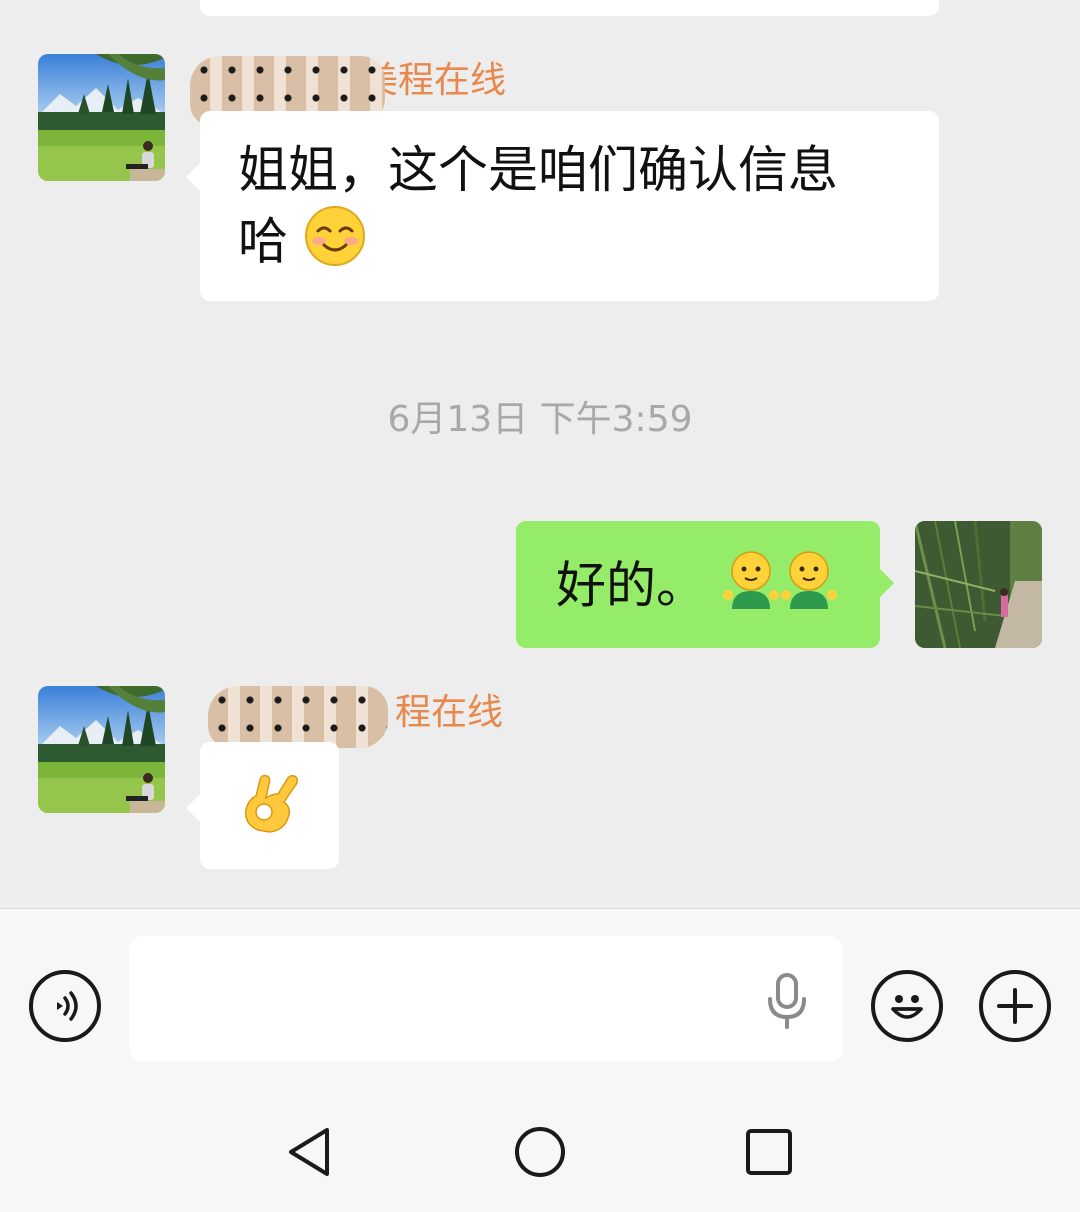  I want to click on nav-back-button, so click(311, 1152).